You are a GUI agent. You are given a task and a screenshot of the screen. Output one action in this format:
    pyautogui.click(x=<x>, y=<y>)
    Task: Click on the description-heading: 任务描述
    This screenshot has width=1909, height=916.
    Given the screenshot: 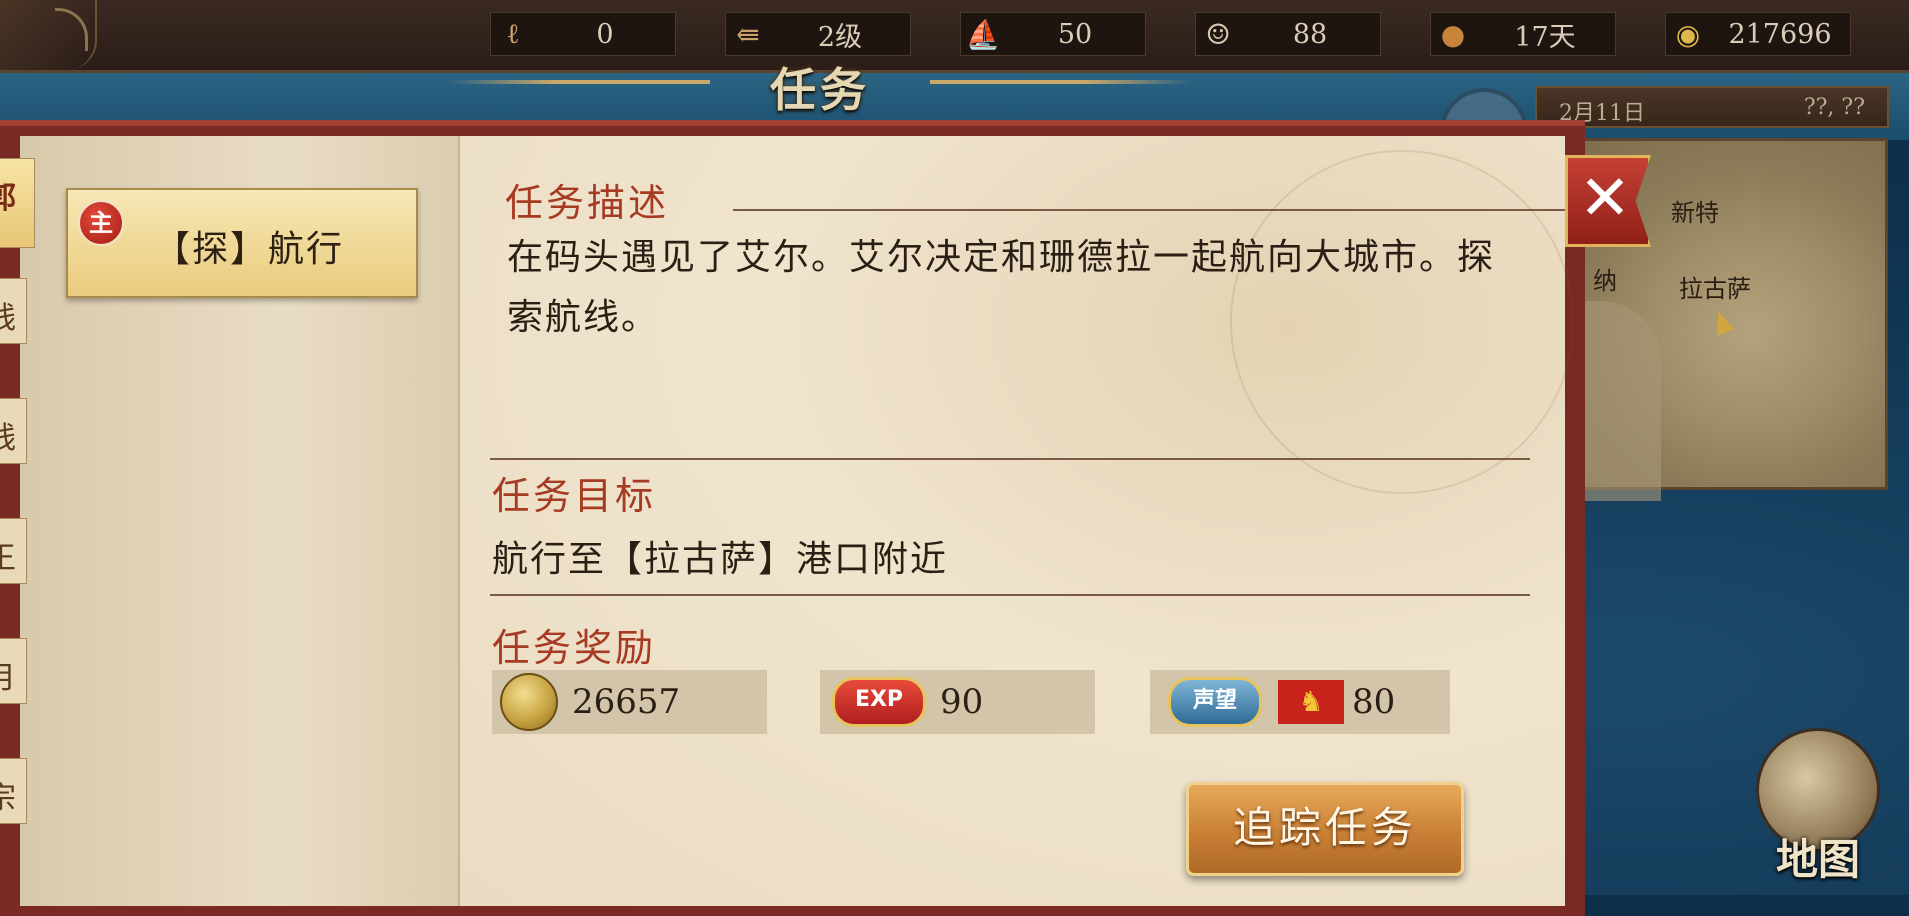 What is the action you would take?
    pyautogui.click(x=587, y=203)
    